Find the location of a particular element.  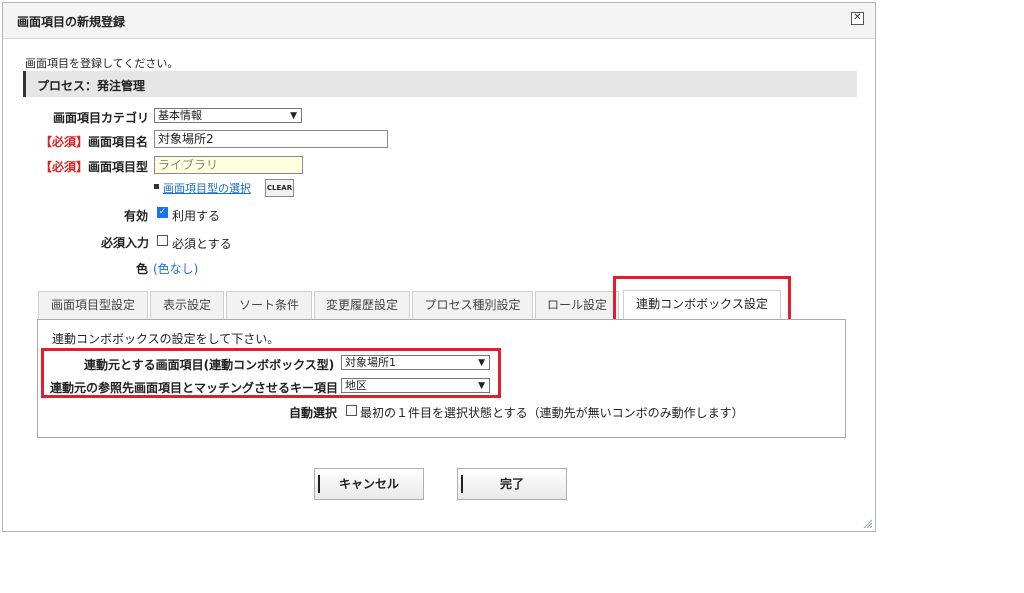

tab-sort: ソート条件 is located at coordinates (269, 305).